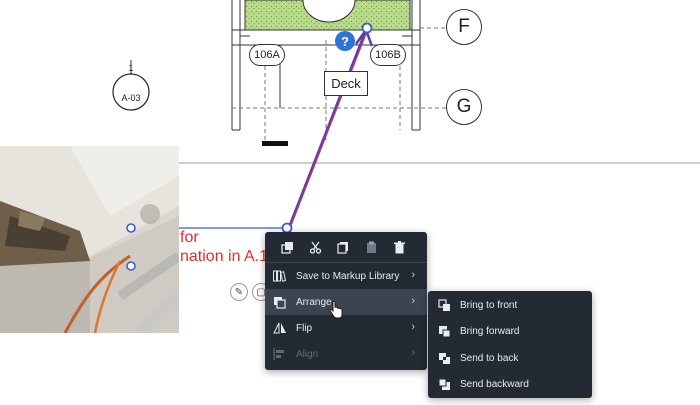 This screenshot has width=700, height=405. What do you see at coordinates (494, 385) in the screenshot?
I see `submenu-item-label: Send backward` at bounding box center [494, 385].